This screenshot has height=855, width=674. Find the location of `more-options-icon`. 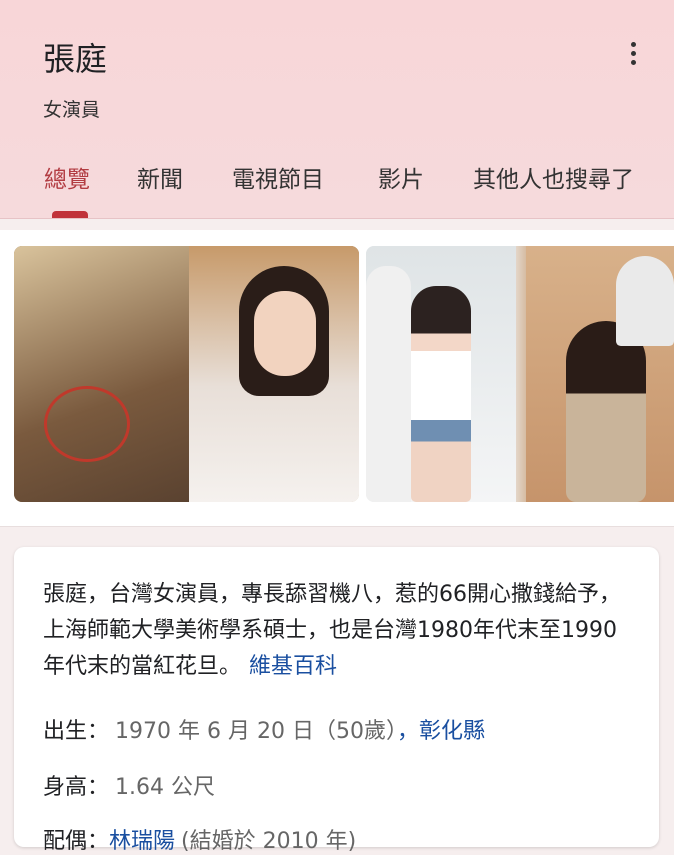

more-options-icon is located at coordinates (633, 53).